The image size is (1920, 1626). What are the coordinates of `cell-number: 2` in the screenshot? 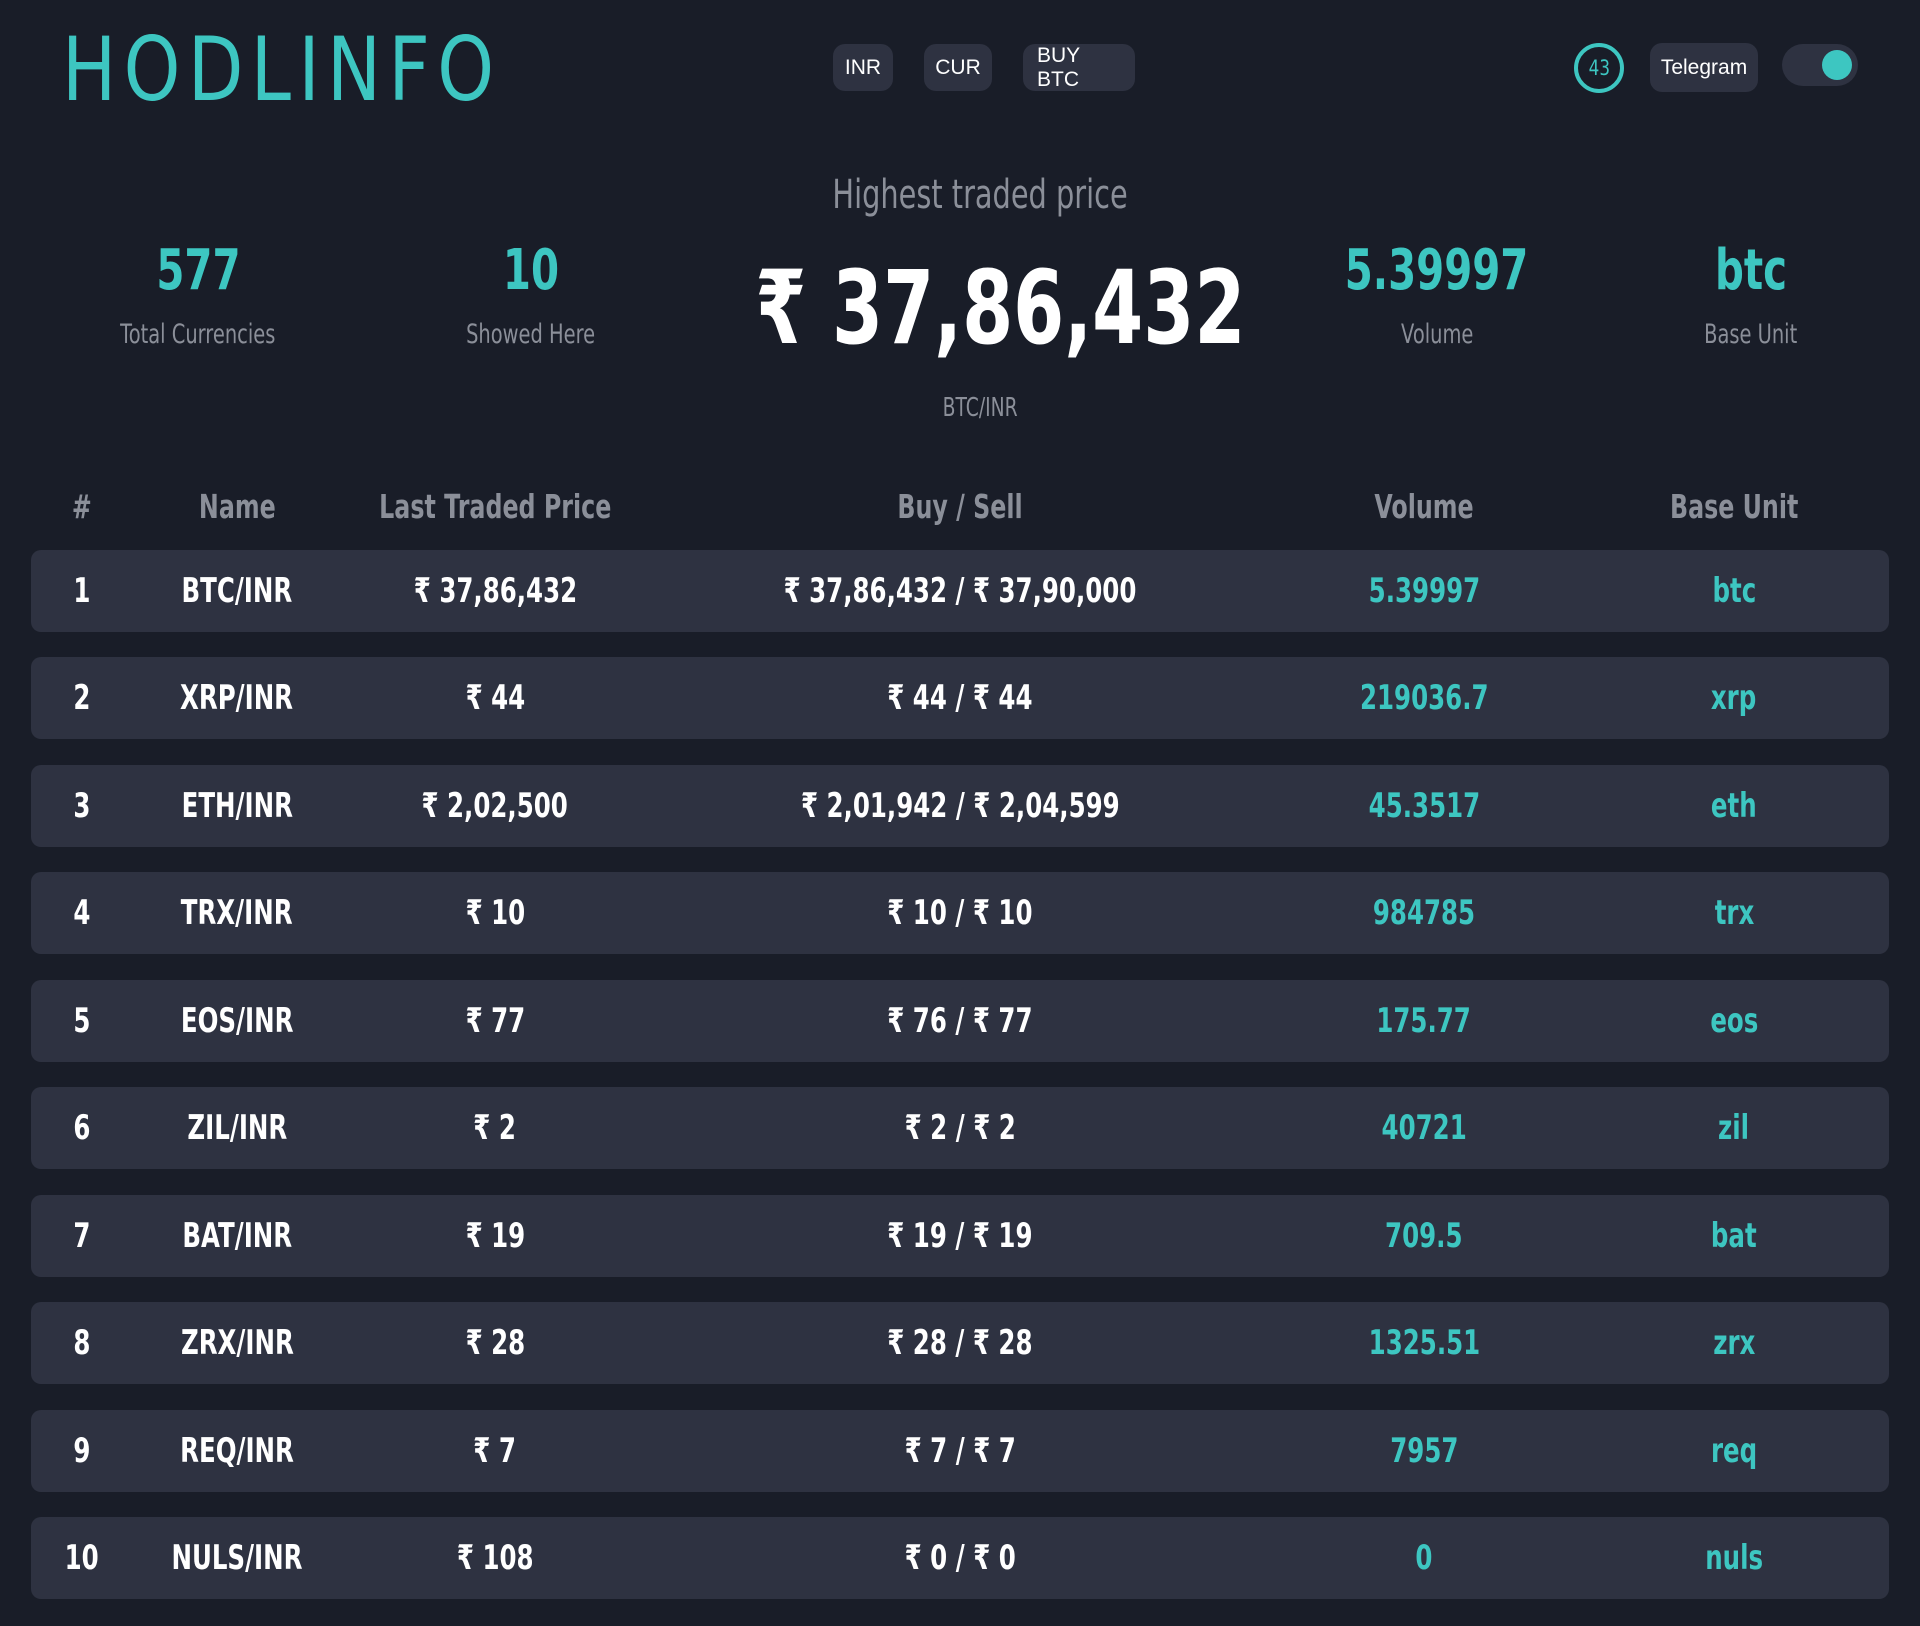 It's located at (82, 698).